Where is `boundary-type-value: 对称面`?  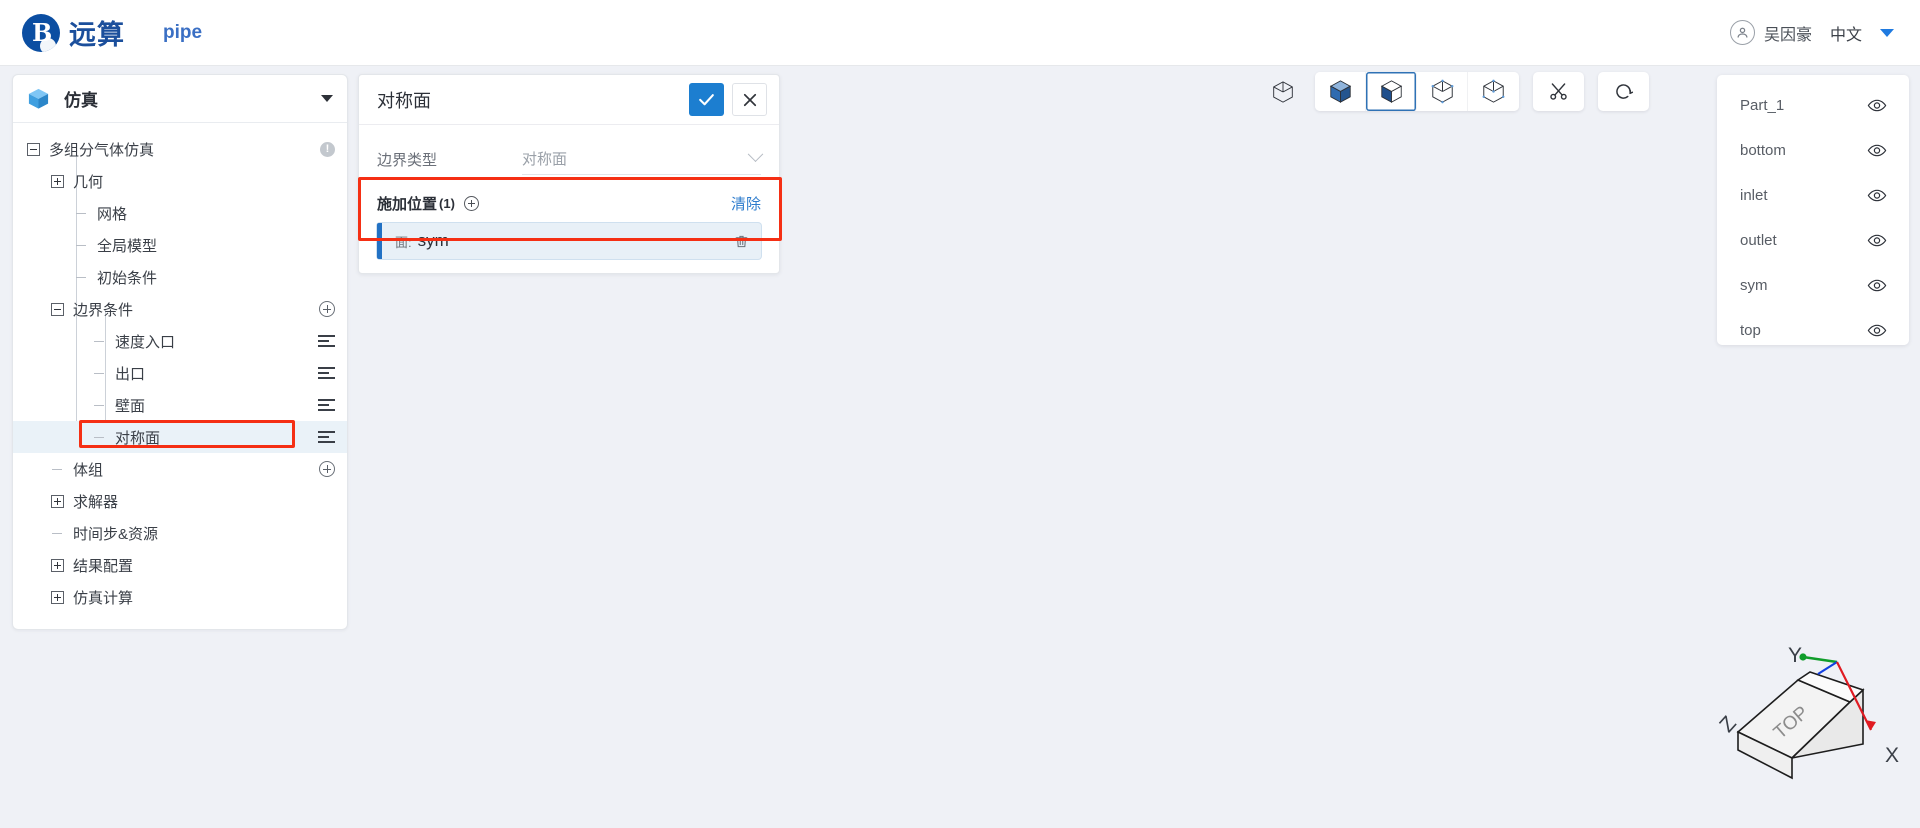
boundary-type-value: 对称面 is located at coordinates (545, 159).